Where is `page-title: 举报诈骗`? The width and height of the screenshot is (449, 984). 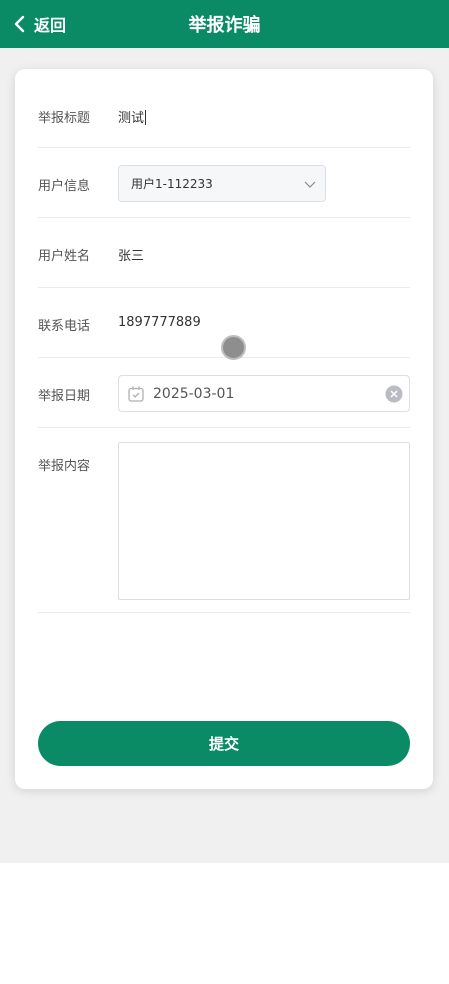 page-title: 举报诈骗 is located at coordinates (224, 25).